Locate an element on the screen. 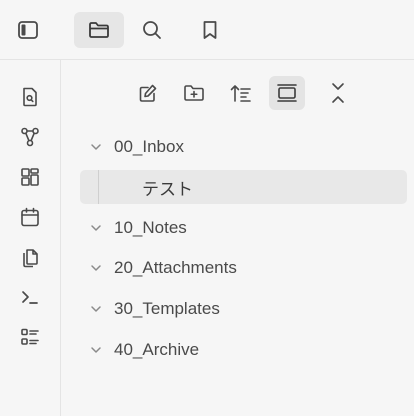  graph-view-icon is located at coordinates (30, 137).